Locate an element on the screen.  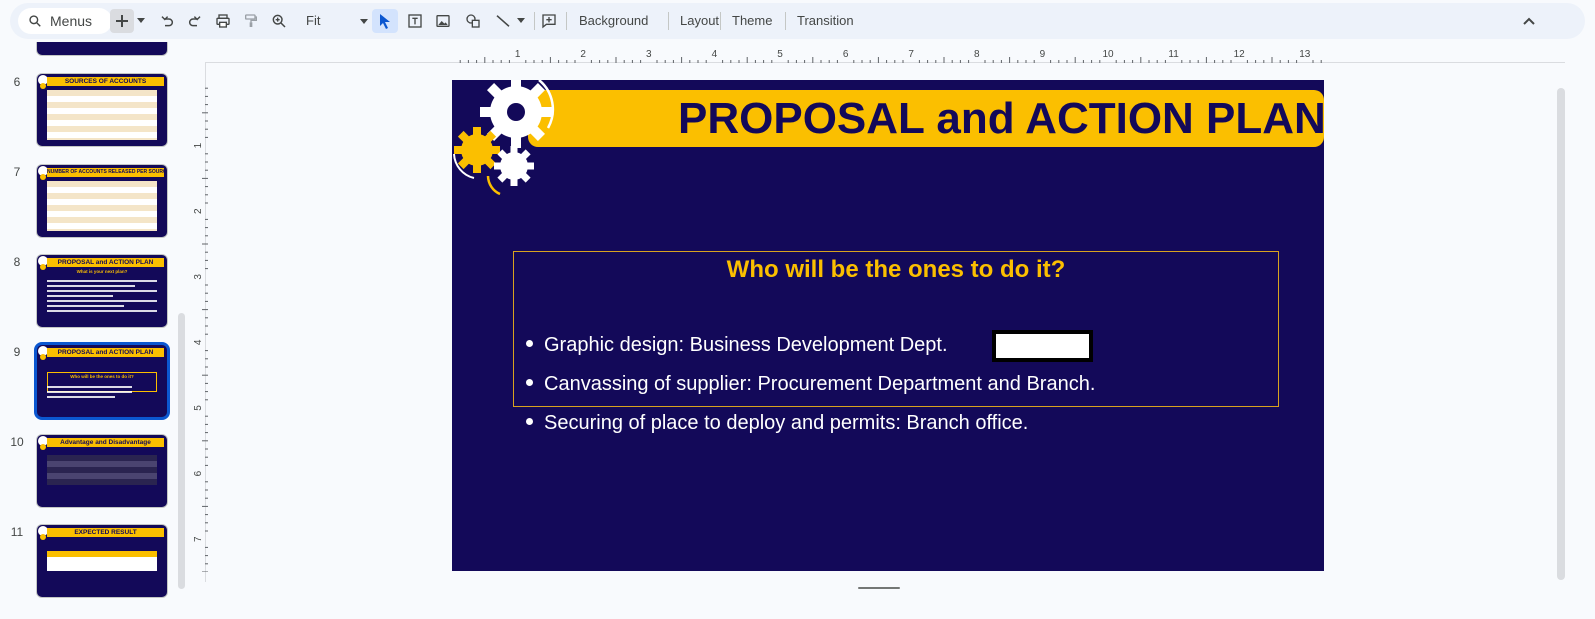
redaction-box is located at coordinates (1042, 346).